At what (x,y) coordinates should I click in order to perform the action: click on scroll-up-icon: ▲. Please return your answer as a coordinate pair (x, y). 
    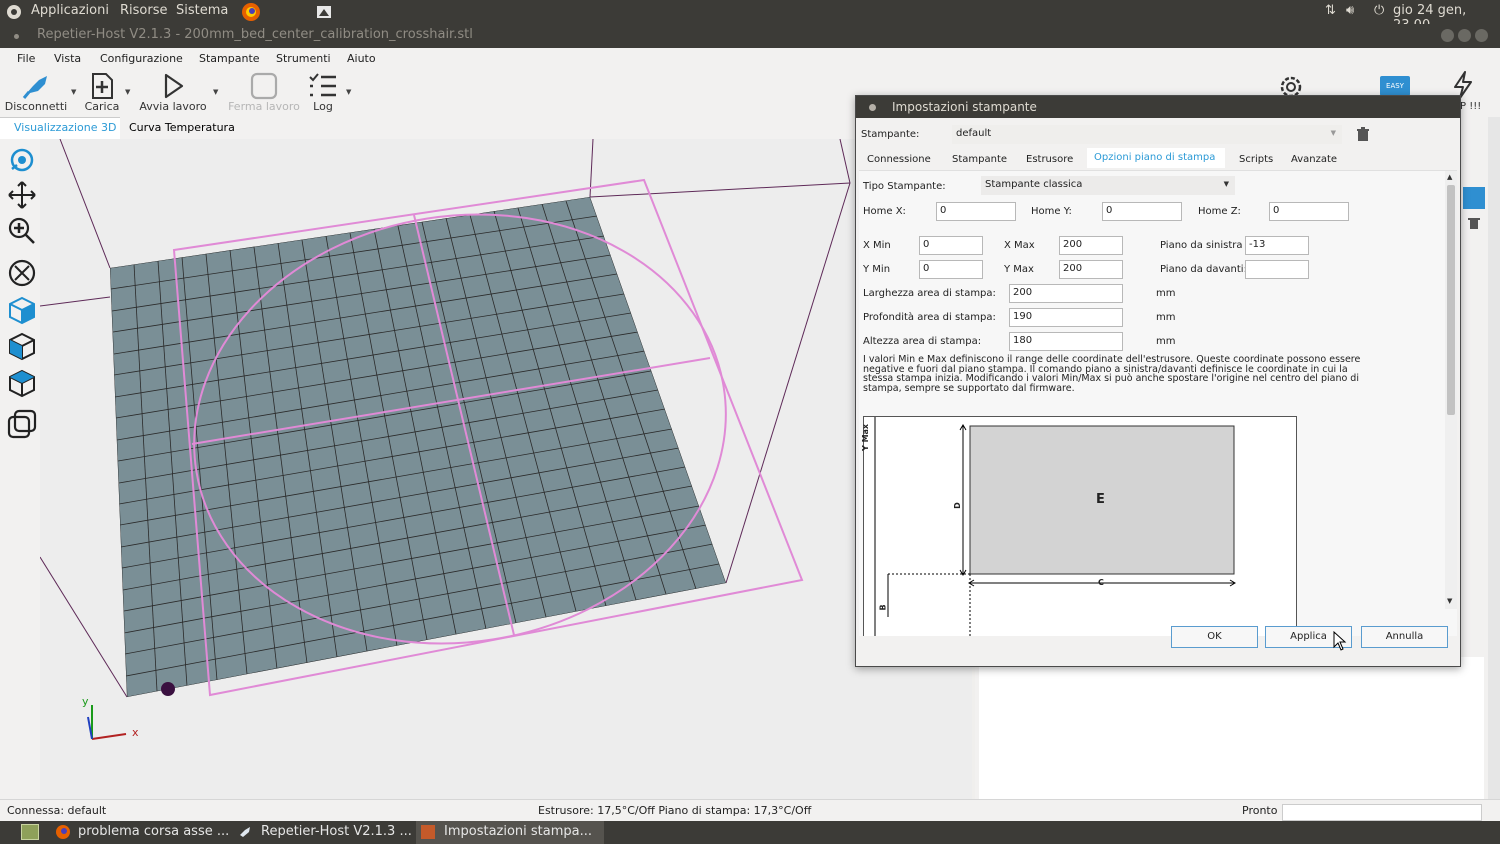
    Looking at the image, I should click on (1449, 177).